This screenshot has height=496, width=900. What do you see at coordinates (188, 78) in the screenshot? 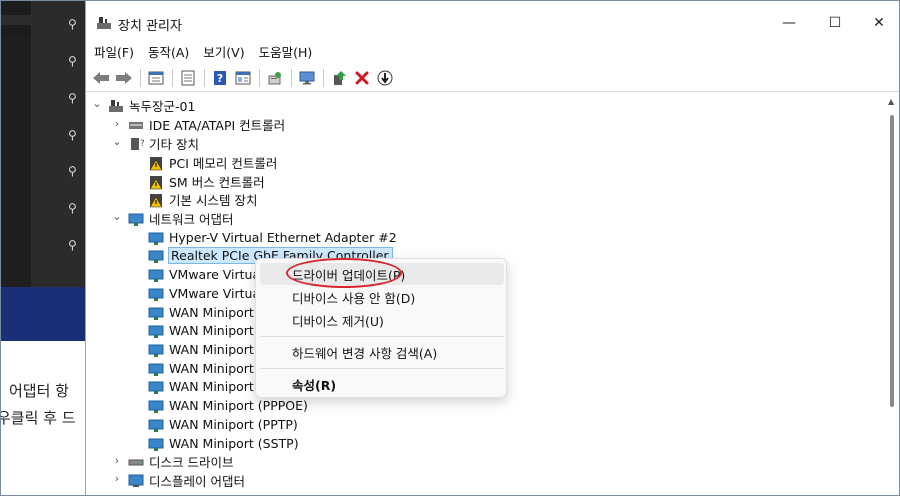
I see `list-view-icon` at bounding box center [188, 78].